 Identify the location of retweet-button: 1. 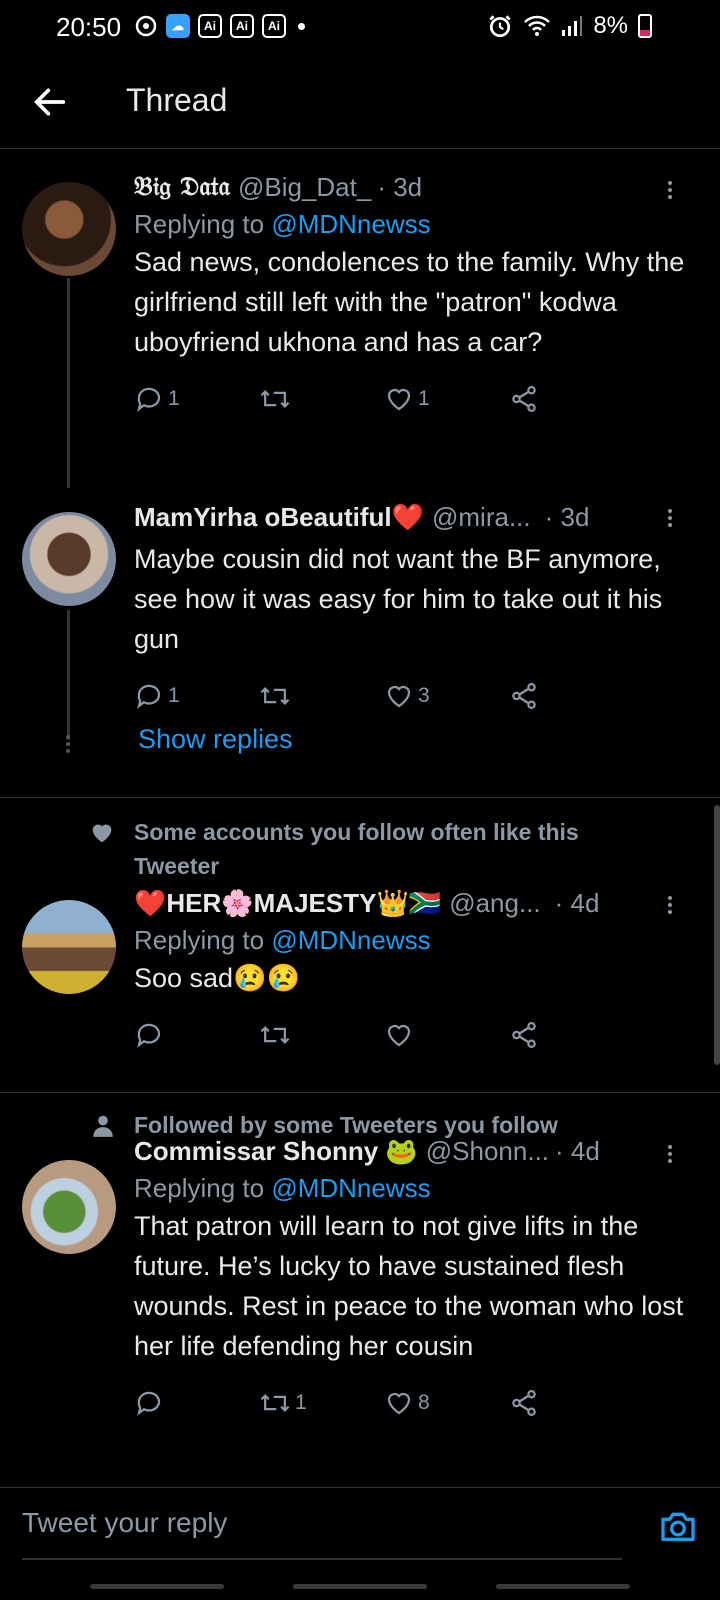
(321, 1403).